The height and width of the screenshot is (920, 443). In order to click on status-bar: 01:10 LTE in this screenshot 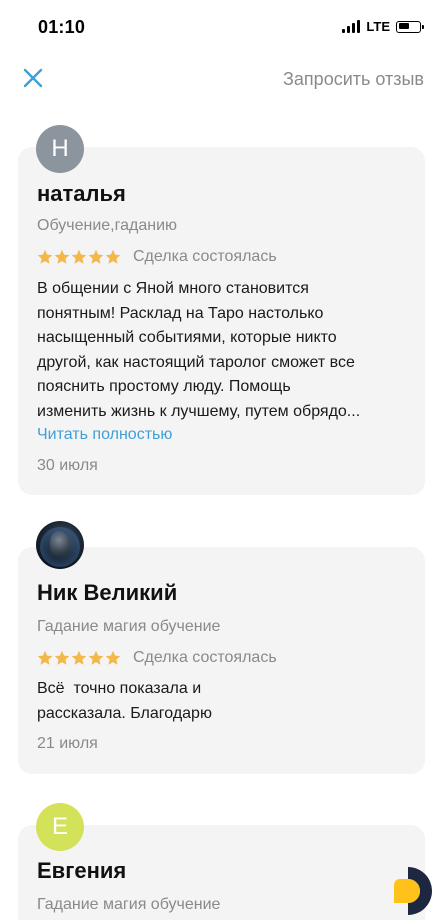, I will do `click(221, 28)`.